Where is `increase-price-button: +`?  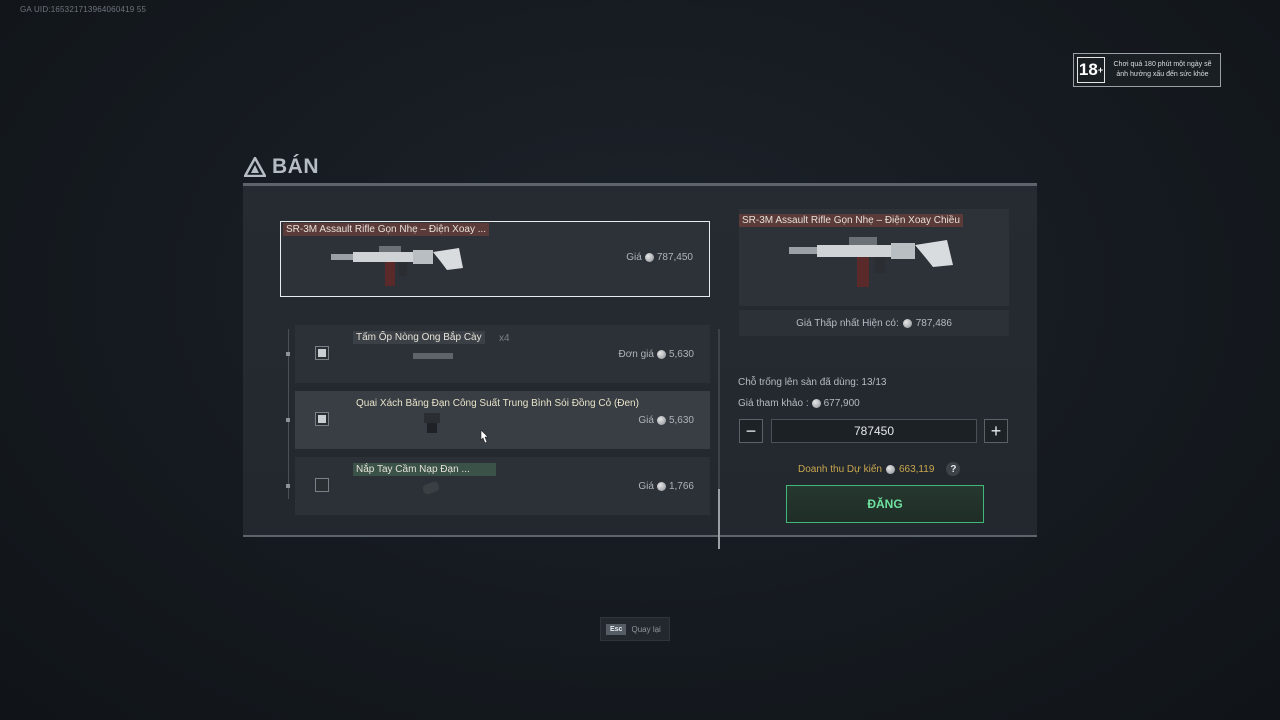
increase-price-button: + is located at coordinates (996, 431).